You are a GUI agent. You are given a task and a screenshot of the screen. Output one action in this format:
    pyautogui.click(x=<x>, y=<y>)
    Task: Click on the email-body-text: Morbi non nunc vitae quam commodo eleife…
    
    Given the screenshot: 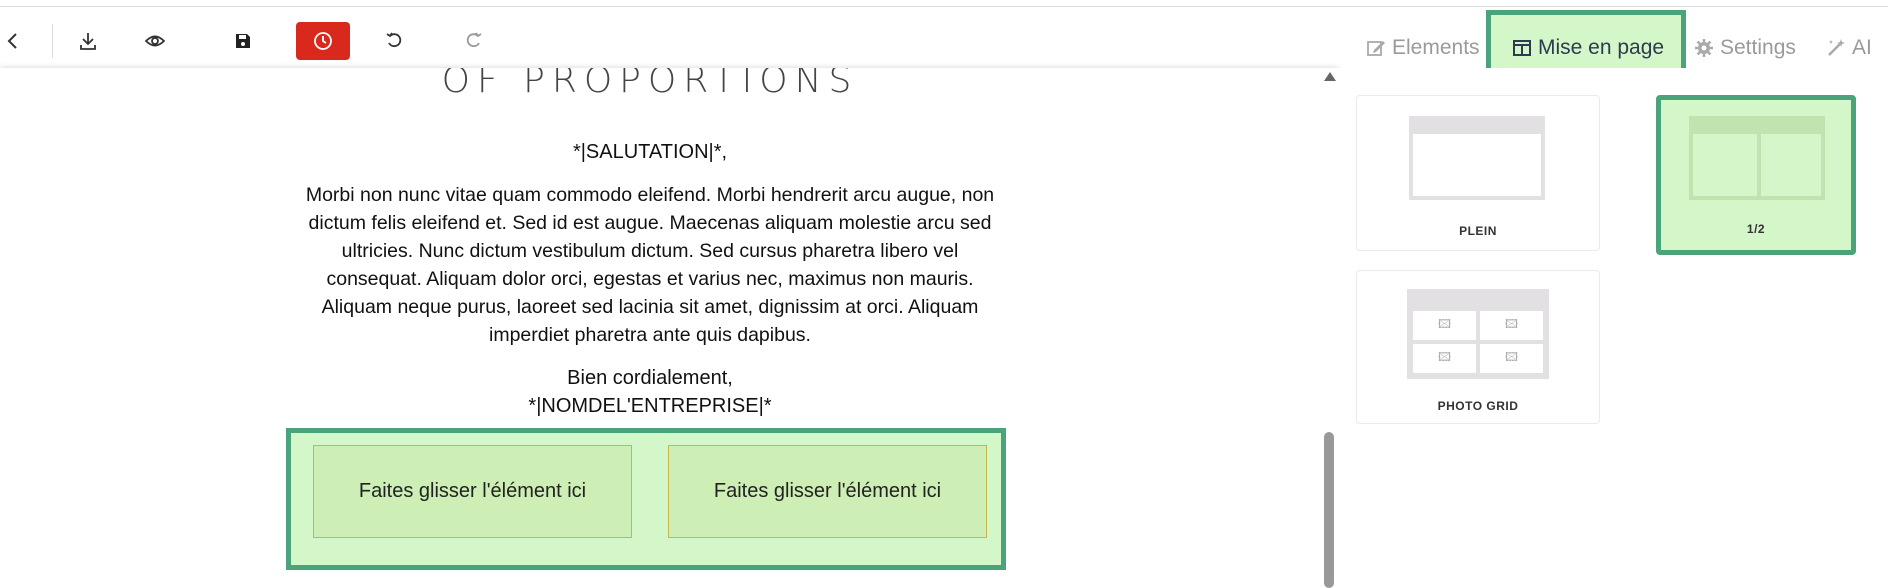 What is the action you would take?
    pyautogui.click(x=650, y=265)
    